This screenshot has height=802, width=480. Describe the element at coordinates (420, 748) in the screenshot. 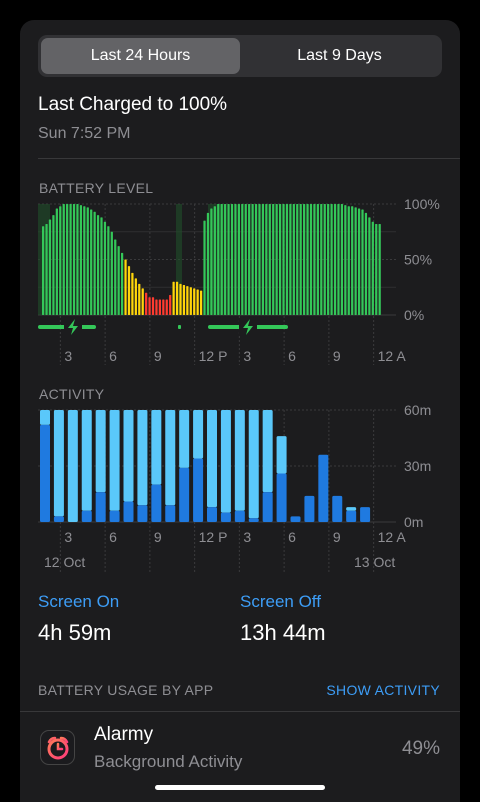

I see `app-percent: 49%` at that location.